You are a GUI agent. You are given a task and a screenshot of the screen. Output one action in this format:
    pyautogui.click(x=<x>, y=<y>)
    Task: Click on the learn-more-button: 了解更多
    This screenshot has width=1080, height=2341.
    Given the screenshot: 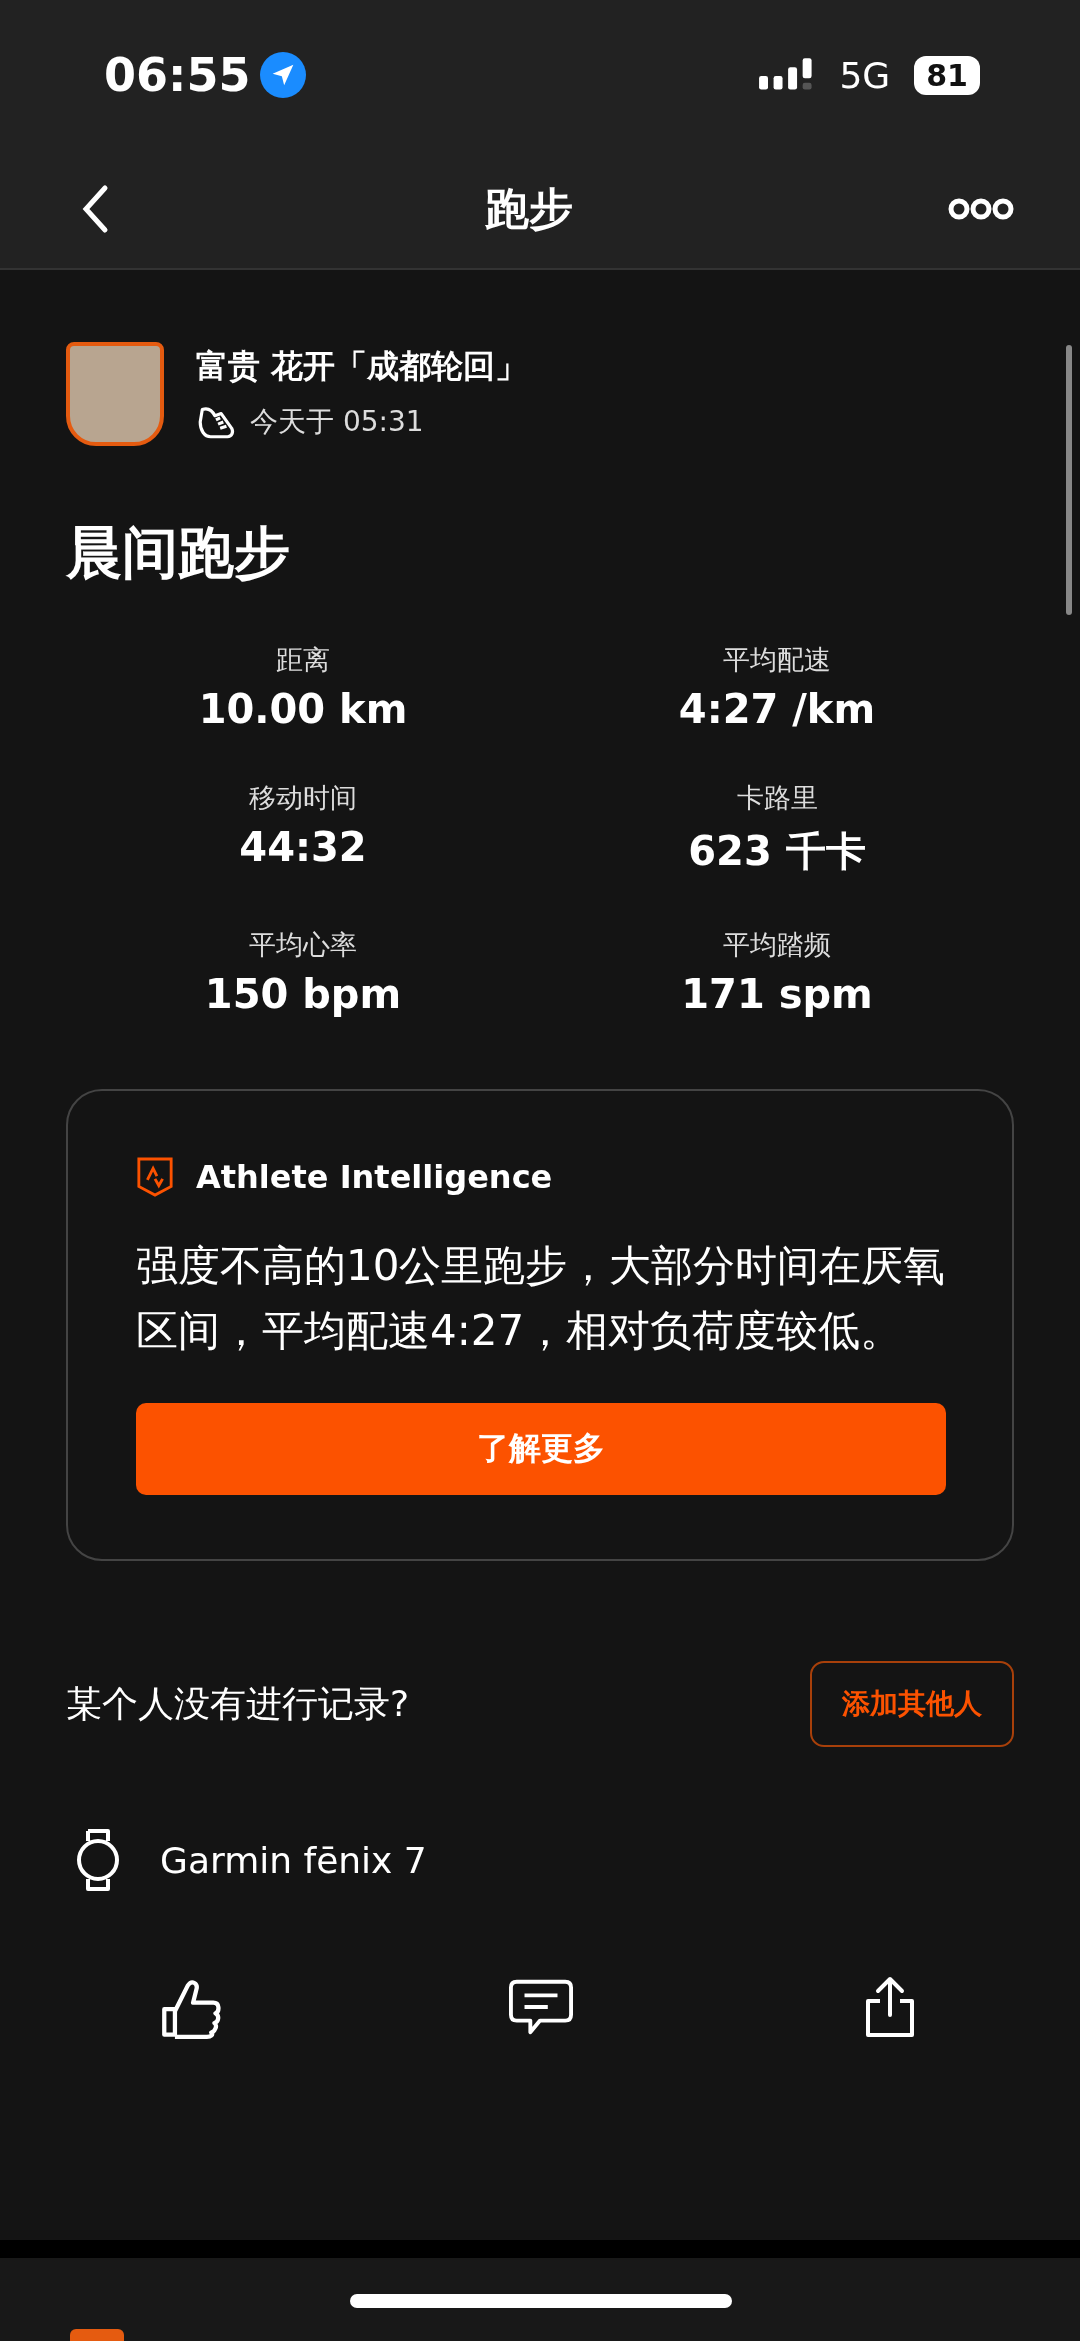 What is the action you would take?
    pyautogui.click(x=541, y=1449)
    